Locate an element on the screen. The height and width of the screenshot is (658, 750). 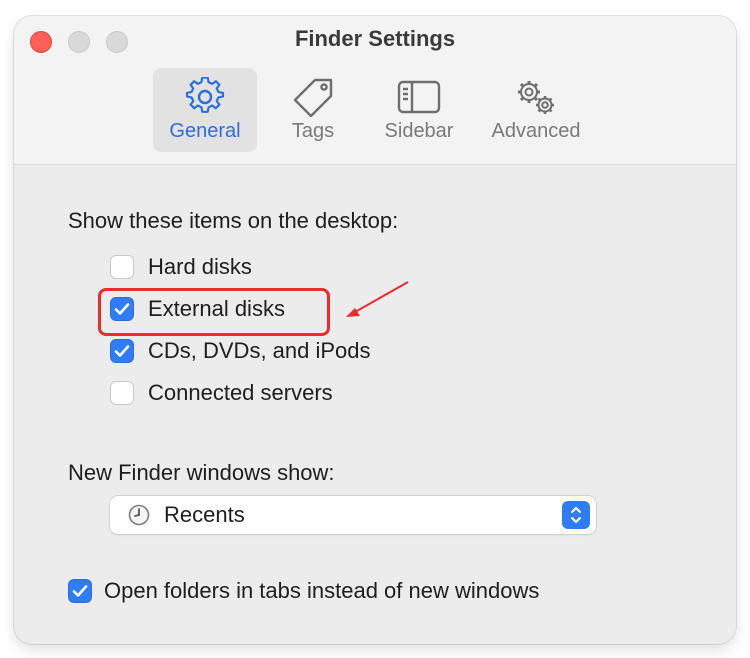
new-windows-label: New Finder windows show: is located at coordinates (201, 472).